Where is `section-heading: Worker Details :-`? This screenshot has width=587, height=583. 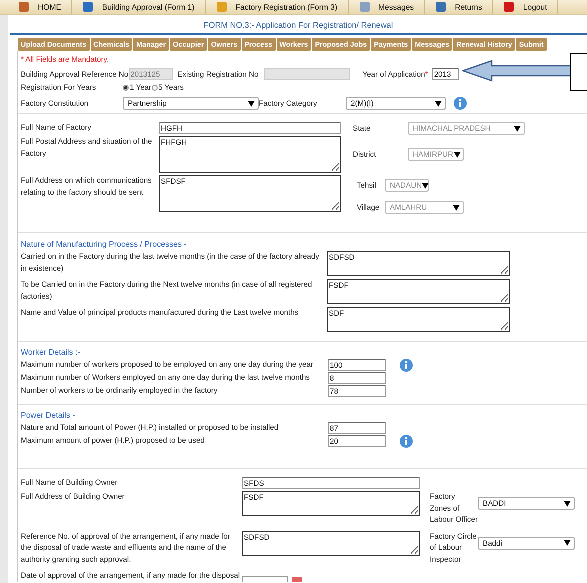 section-heading: Worker Details :- is located at coordinates (51, 352).